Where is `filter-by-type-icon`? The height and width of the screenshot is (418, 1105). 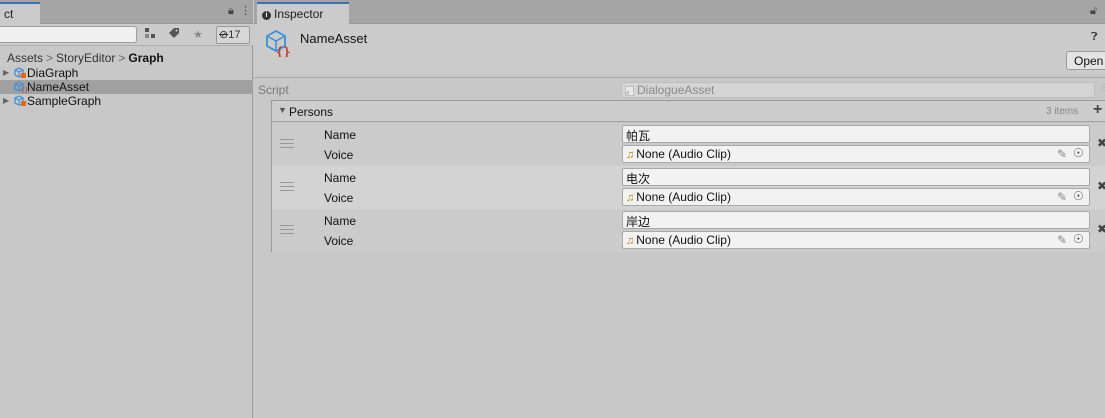
filter-by-type-icon is located at coordinates (150, 35).